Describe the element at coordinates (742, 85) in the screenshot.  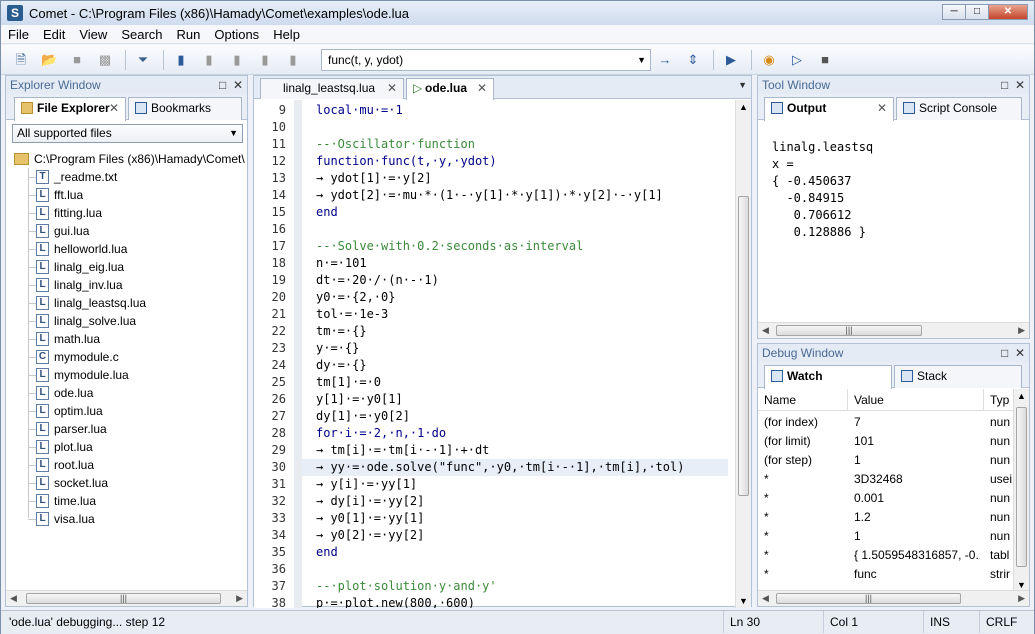
I see `tab-menu-icon: ▼` at that location.